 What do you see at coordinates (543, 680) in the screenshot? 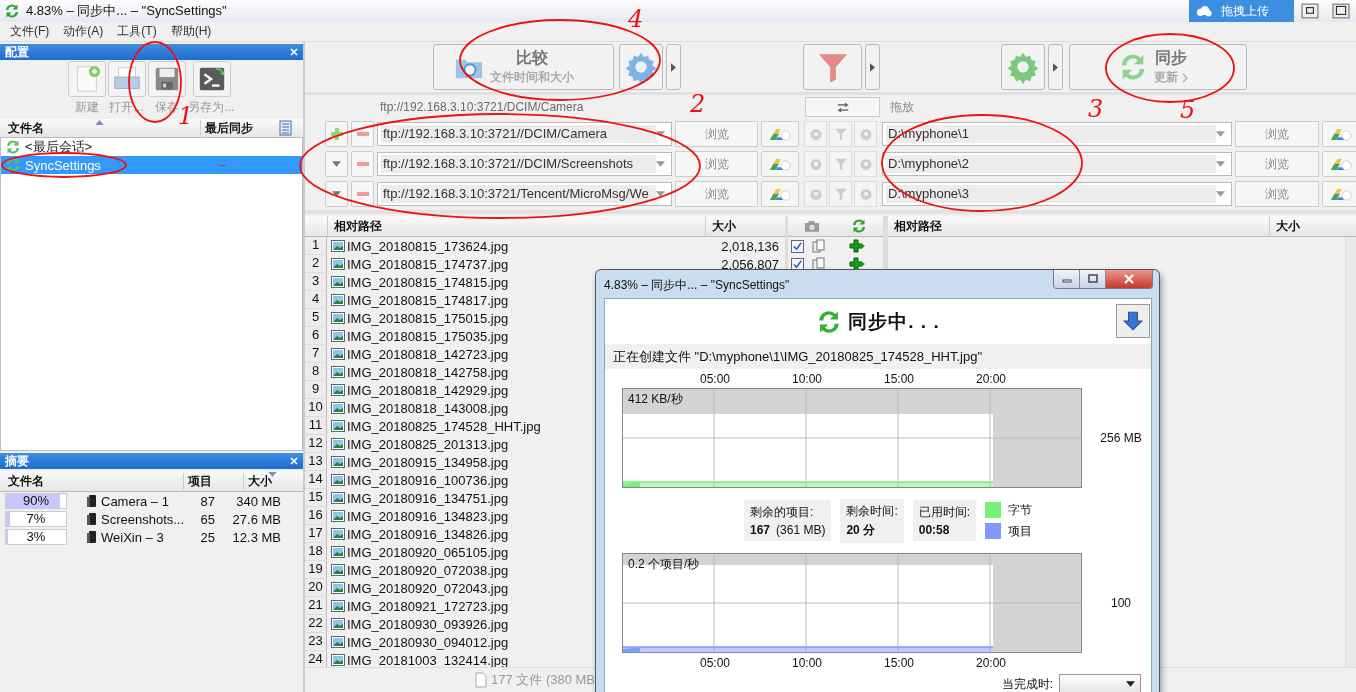
I see `status-text: 177 文件 (380 MB` at bounding box center [543, 680].